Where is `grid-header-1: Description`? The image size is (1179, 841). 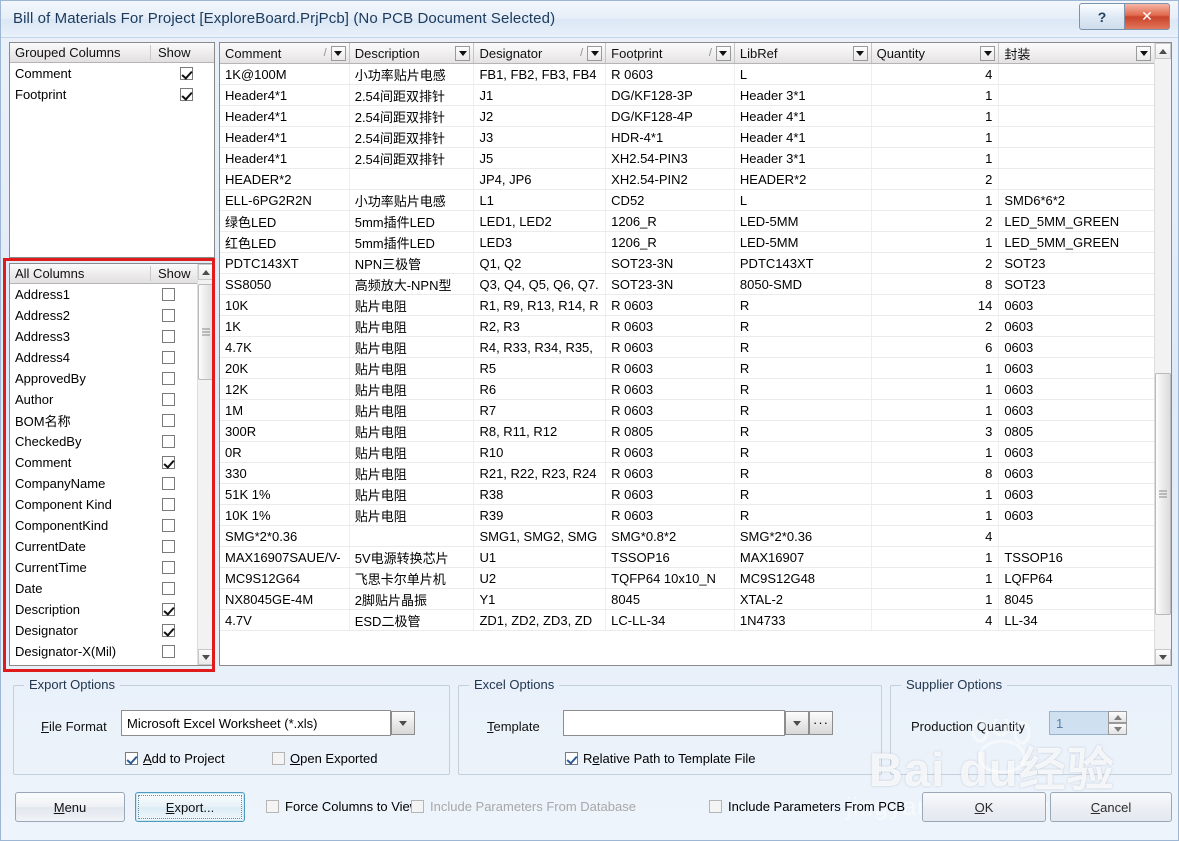 grid-header-1: Description is located at coordinates (412, 53).